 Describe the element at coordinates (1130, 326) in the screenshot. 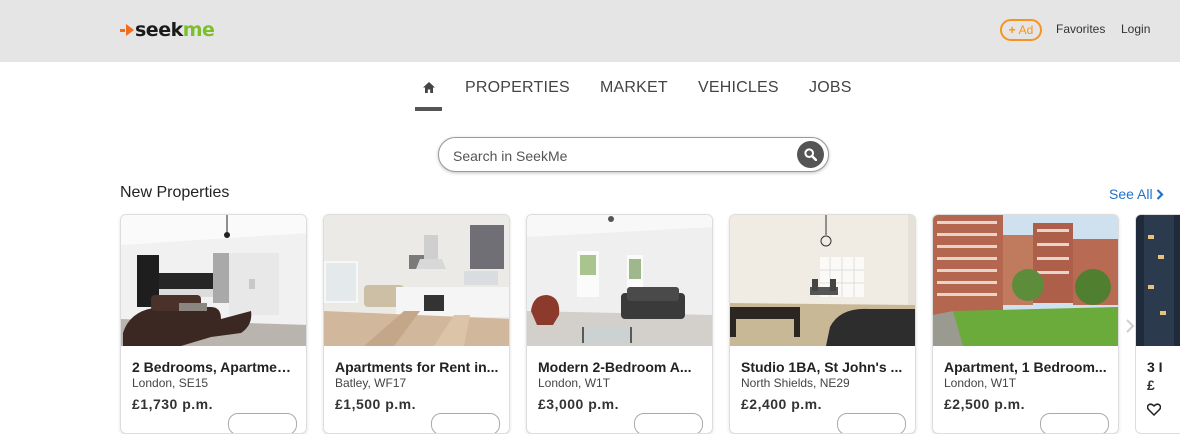

I see `carousel-next-icon` at that location.